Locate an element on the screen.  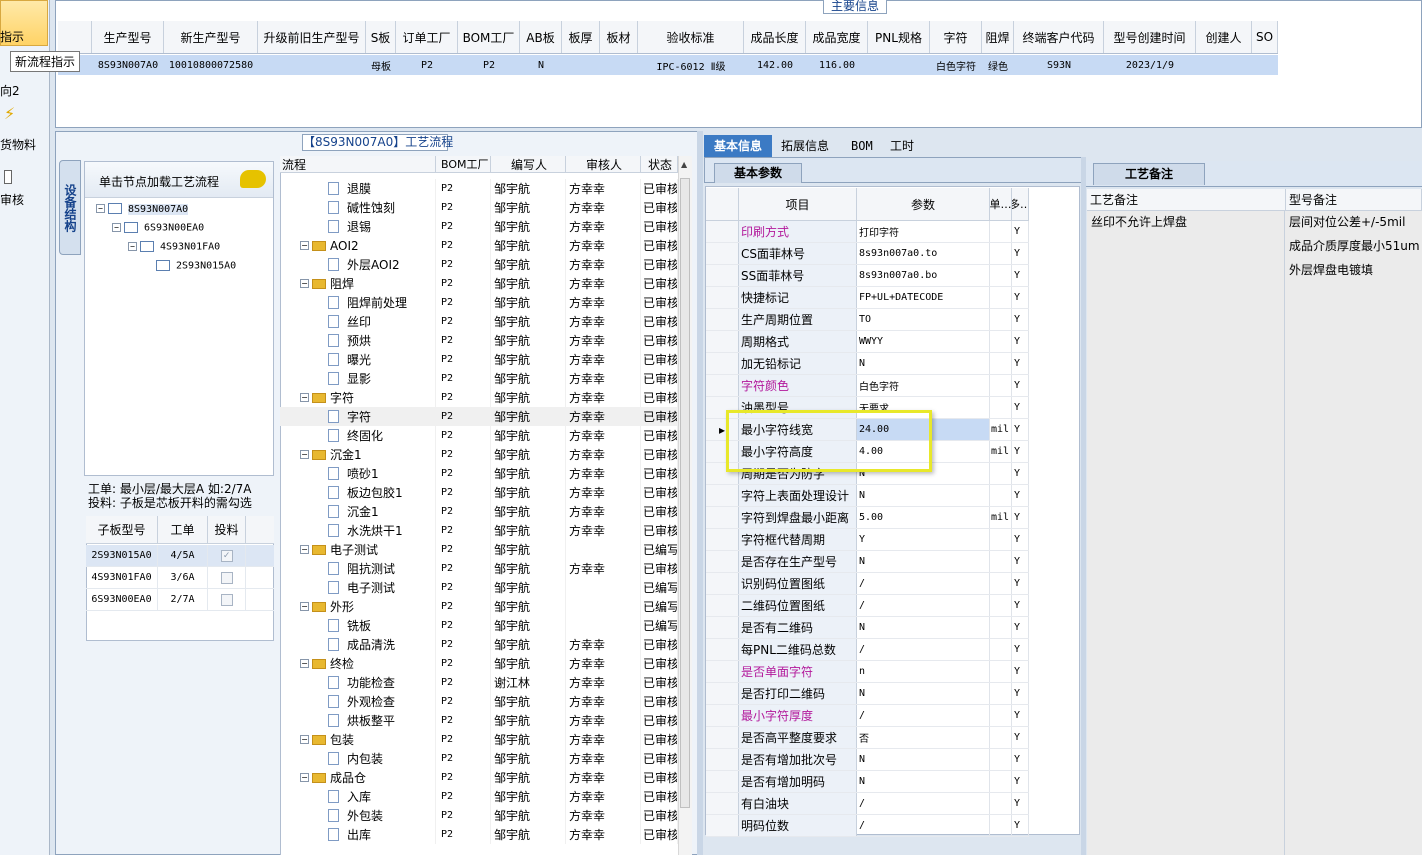
flow-row: 曝光 P2 邹宇航 方幸幸 已审核 is located at coordinates (479, 359).